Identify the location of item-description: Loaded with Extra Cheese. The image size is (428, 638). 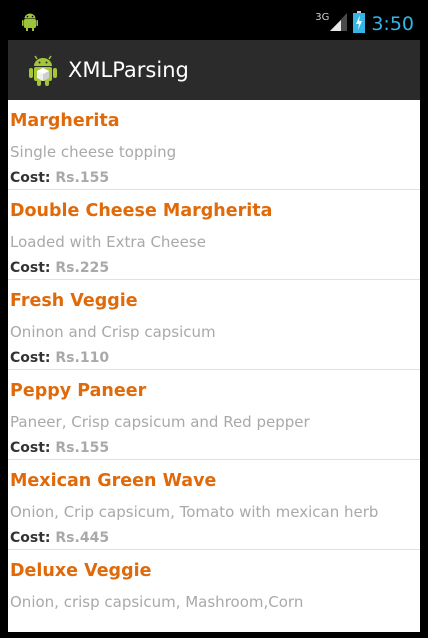
(108, 242).